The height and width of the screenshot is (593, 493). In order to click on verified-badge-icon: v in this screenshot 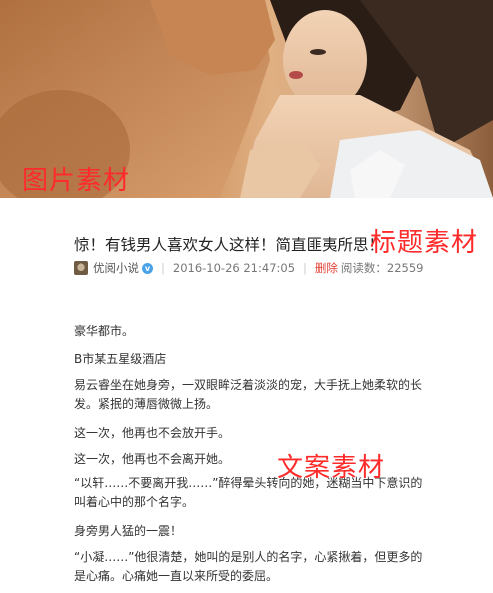, I will do `click(147, 268)`.